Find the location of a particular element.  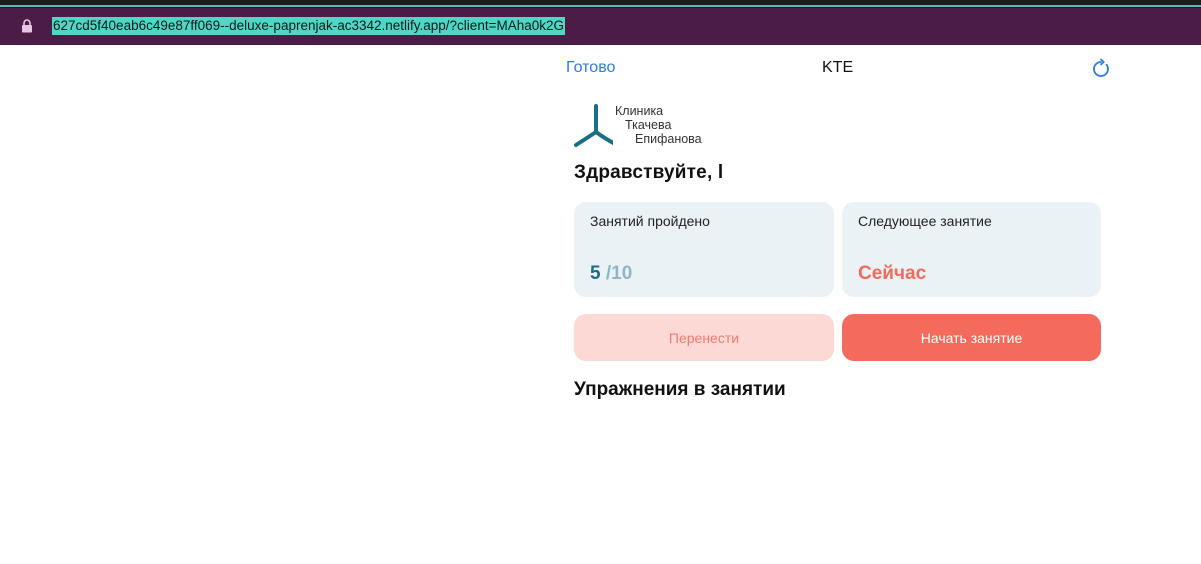

start-session-button: Начать занятие is located at coordinates (971, 337).